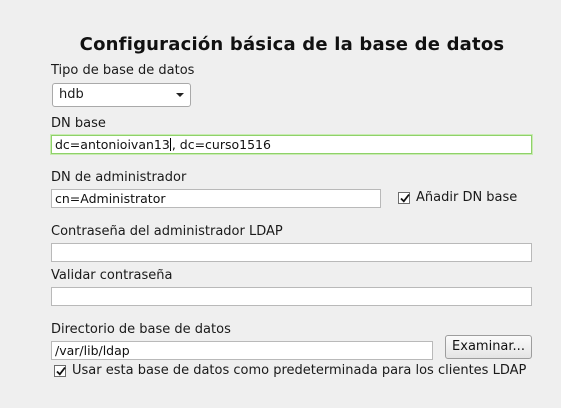 The image size is (561, 408). Describe the element at coordinates (112, 275) in the screenshot. I see `confirm-password-label: Validar contraseña` at that location.